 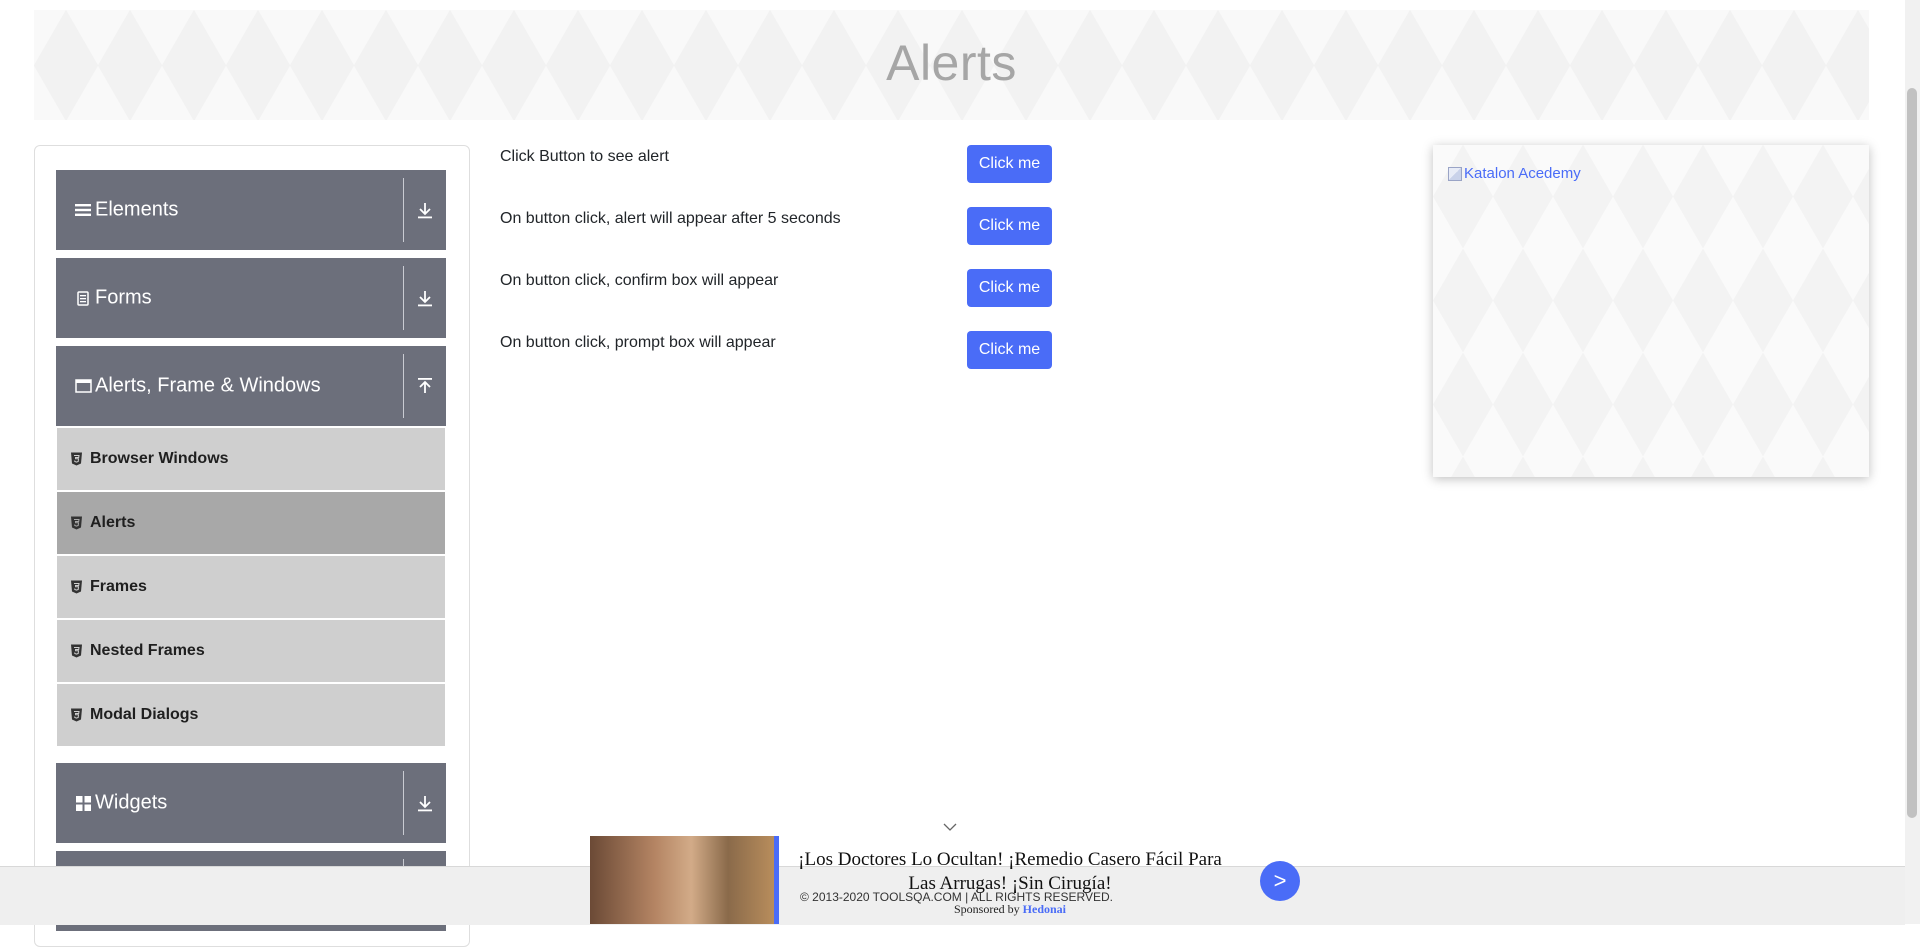 I want to click on sponsor-prefix: Sponsored by, so click(x=986, y=909).